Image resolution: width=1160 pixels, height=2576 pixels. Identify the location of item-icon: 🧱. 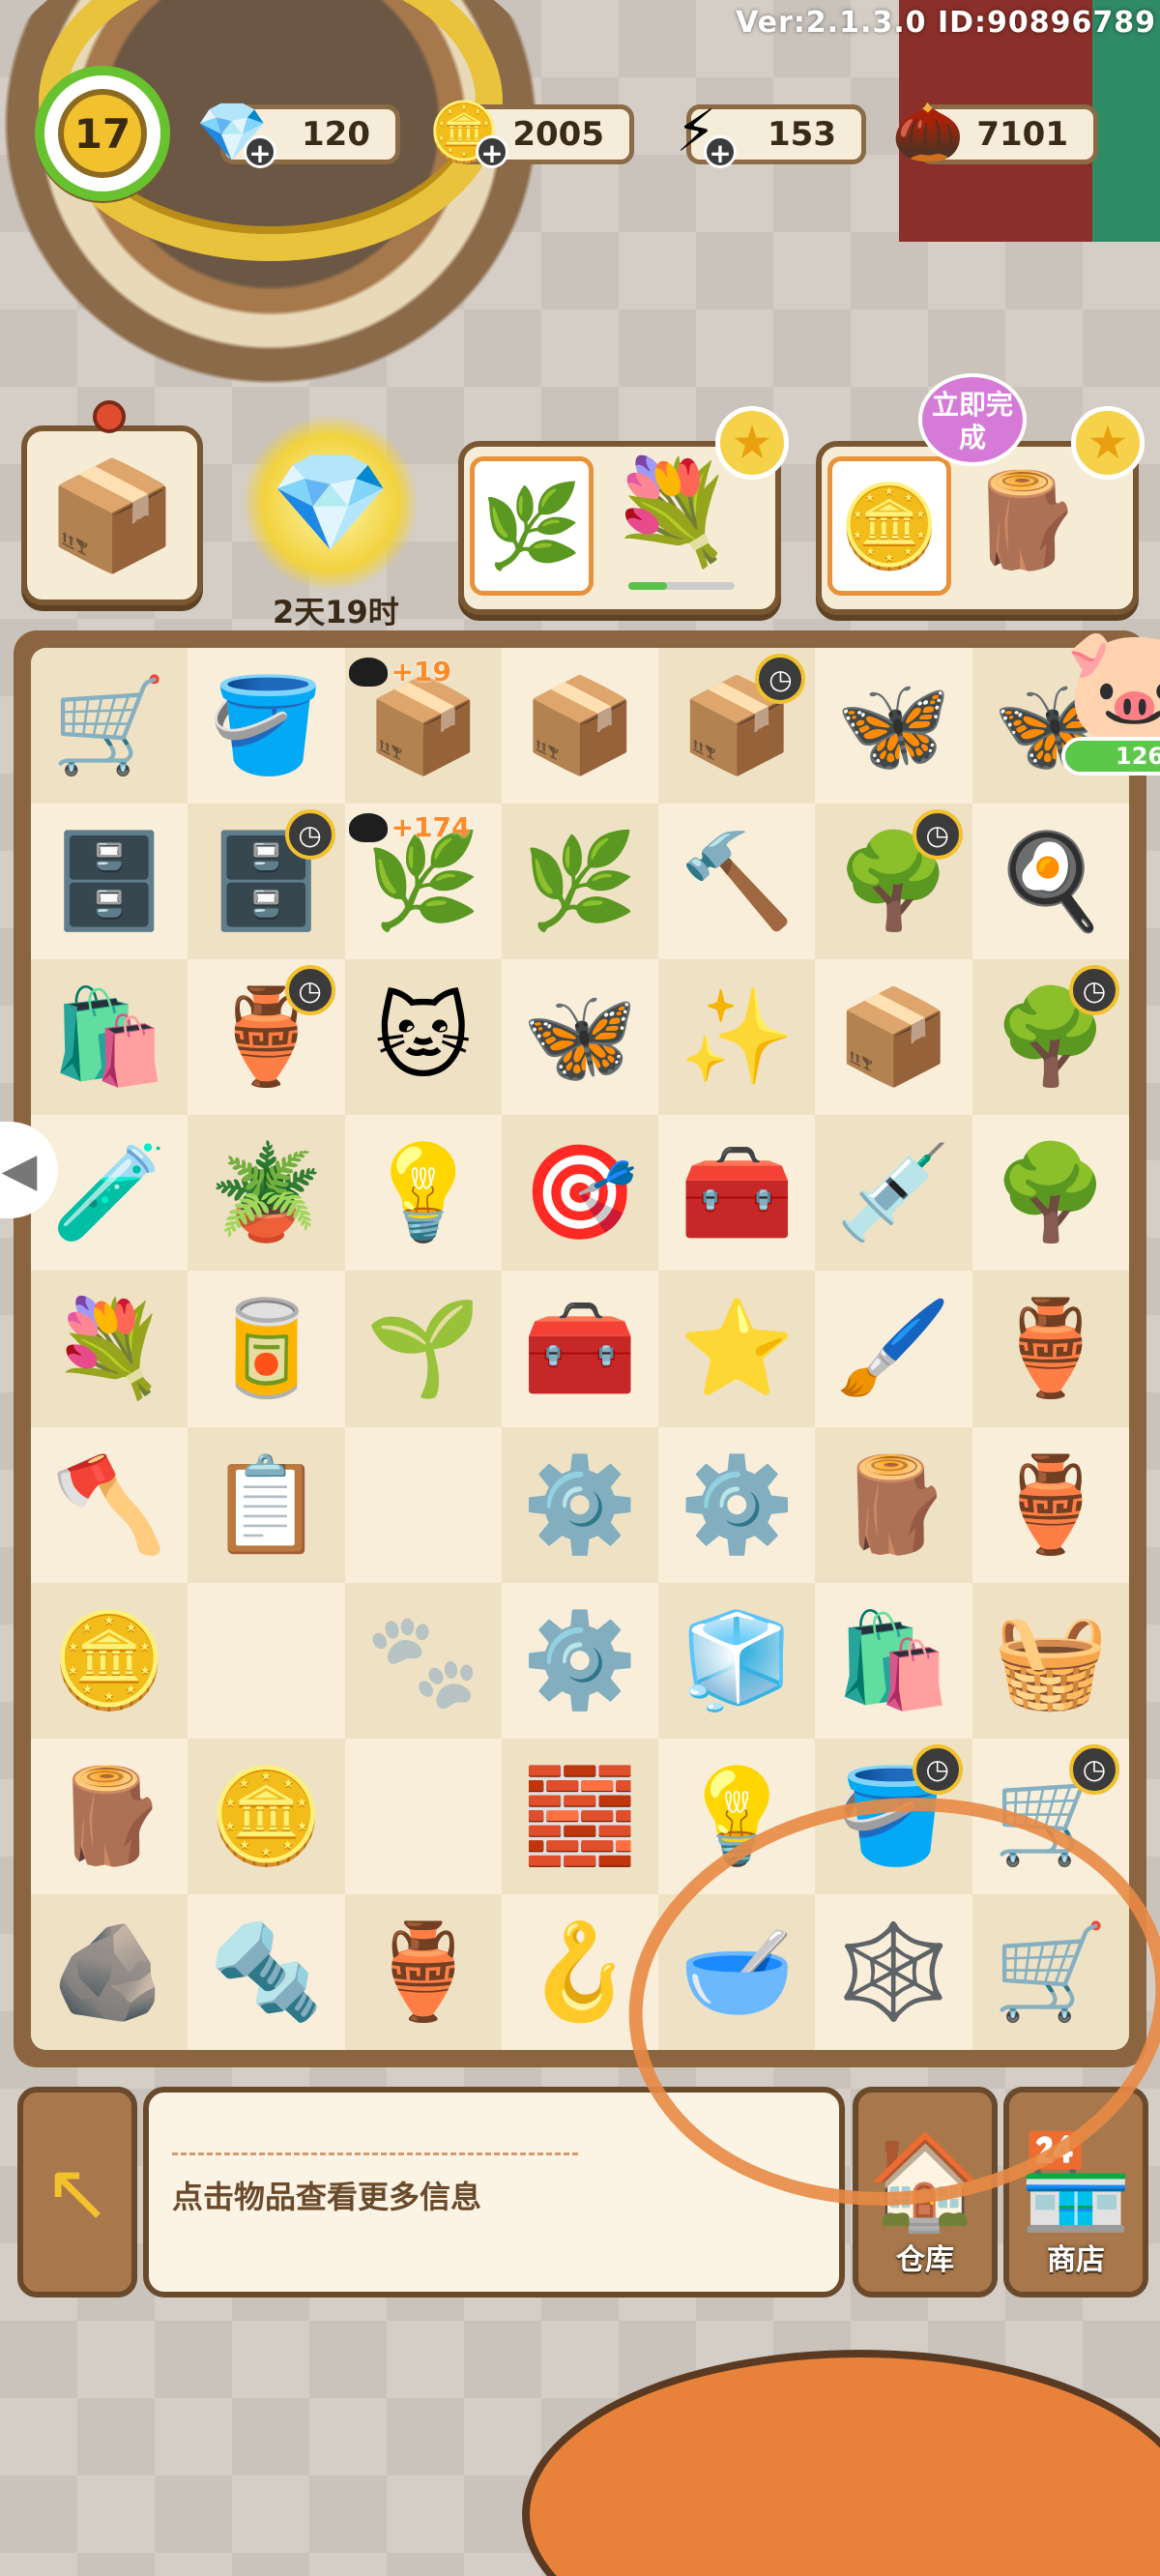
(580, 1815).